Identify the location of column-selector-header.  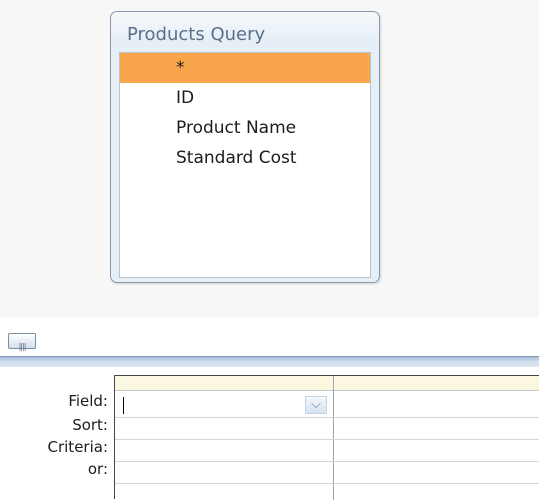
(327, 383).